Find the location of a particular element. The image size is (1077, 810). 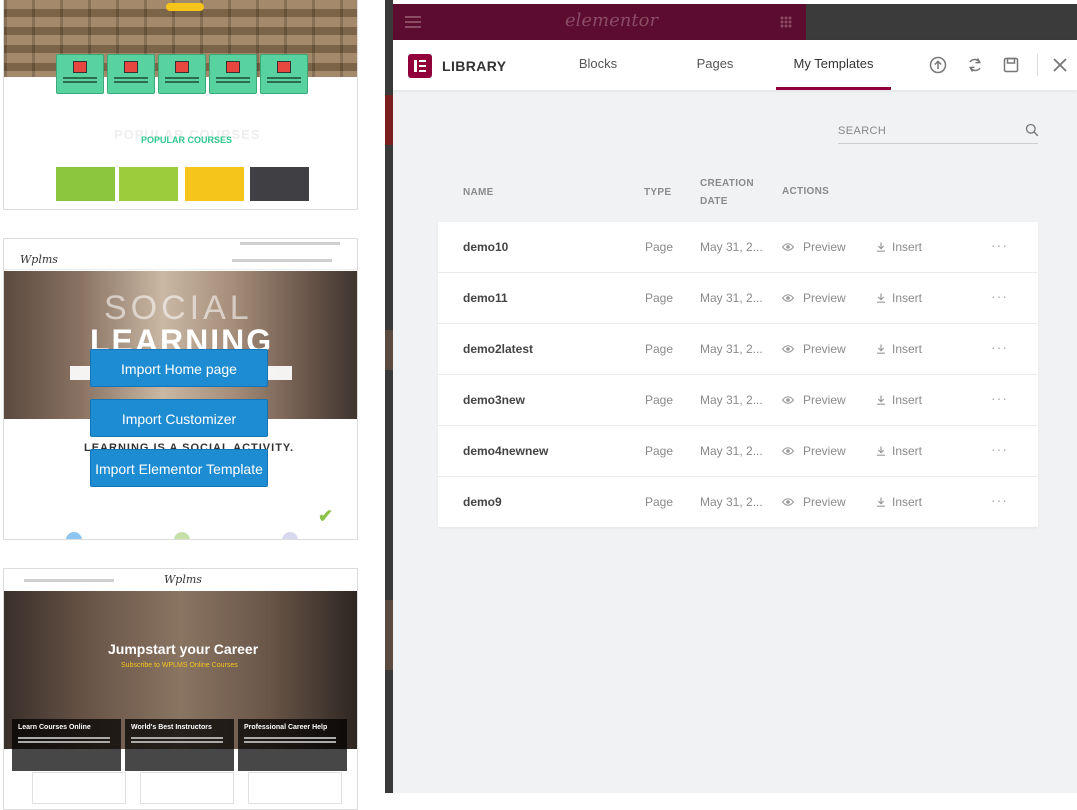

search-icon is located at coordinates (1032, 130).